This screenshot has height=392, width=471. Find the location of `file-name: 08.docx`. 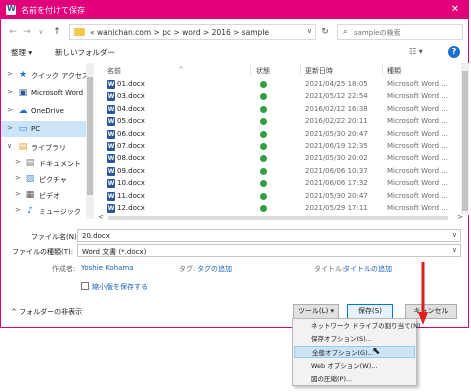

file-name: 08.docx is located at coordinates (131, 158).